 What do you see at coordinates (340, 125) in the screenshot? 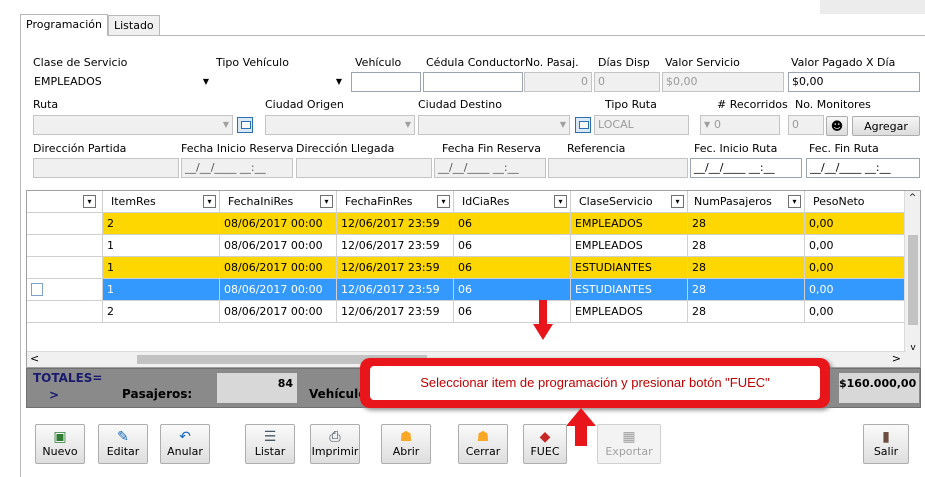
I see `ciudad-origen-select: ▼` at bounding box center [340, 125].